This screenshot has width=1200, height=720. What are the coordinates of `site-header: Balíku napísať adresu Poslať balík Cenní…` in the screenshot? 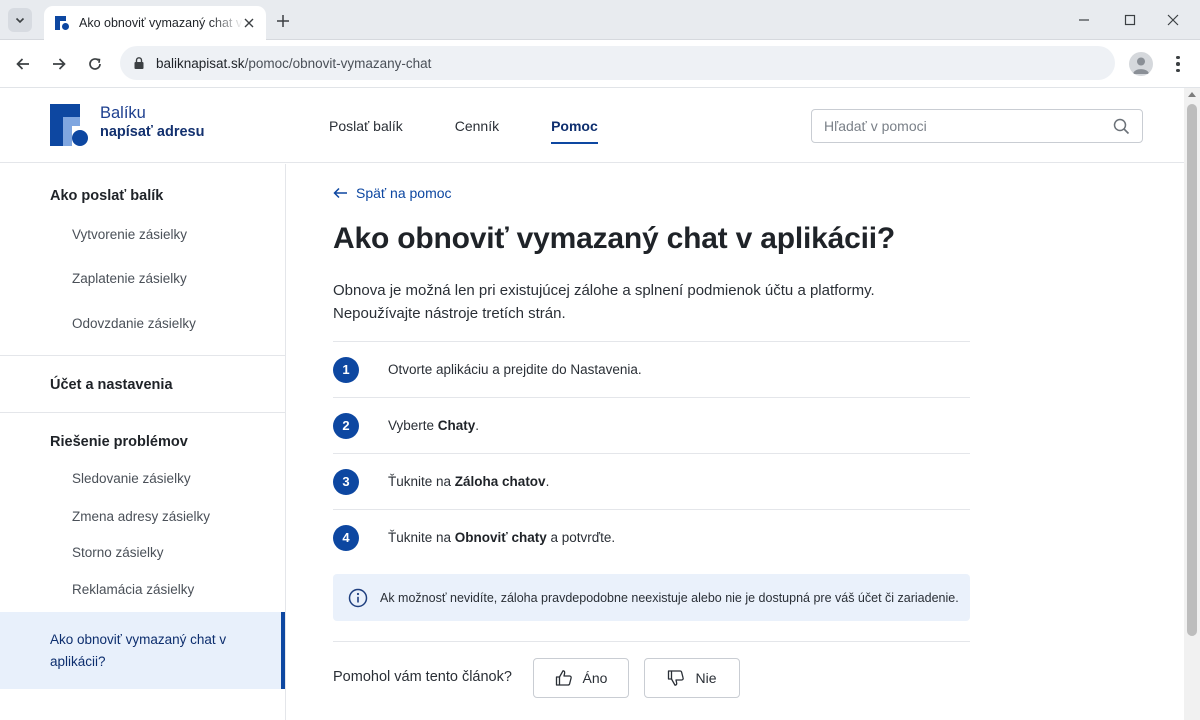 It's located at (592, 125).